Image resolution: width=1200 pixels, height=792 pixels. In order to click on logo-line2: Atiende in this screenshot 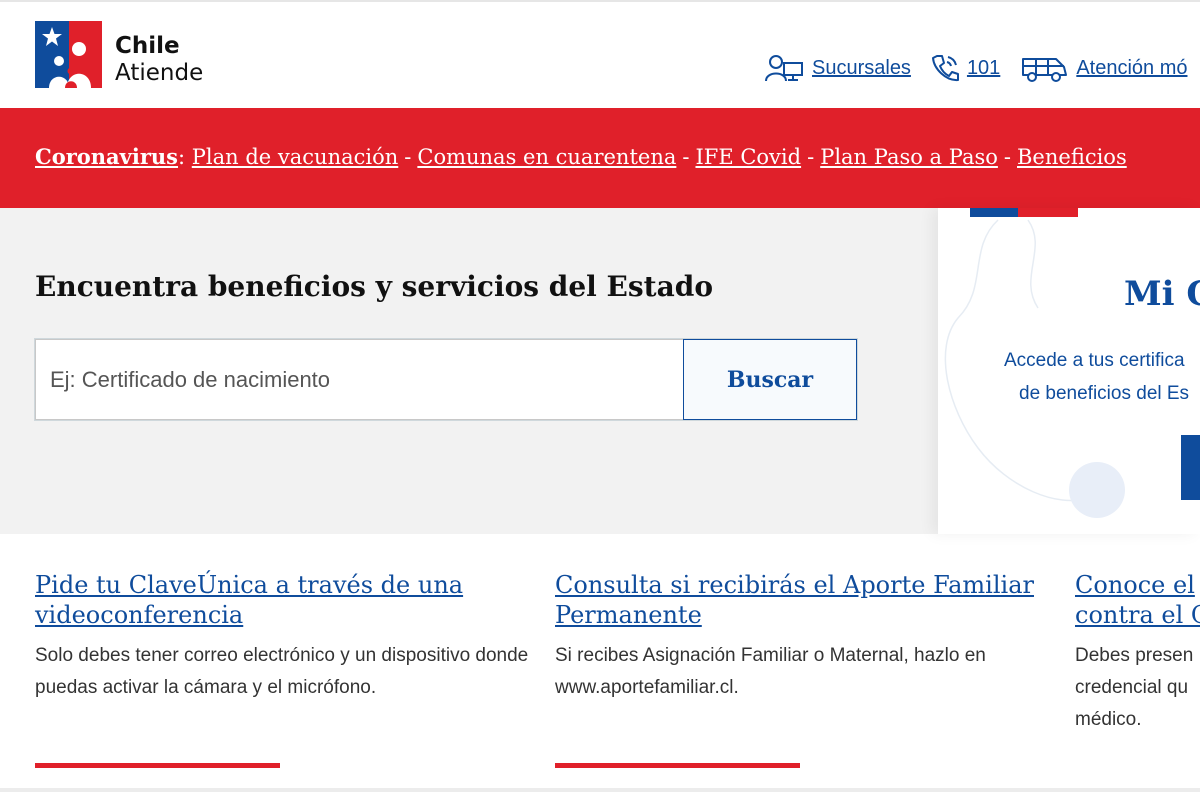, I will do `click(159, 73)`.